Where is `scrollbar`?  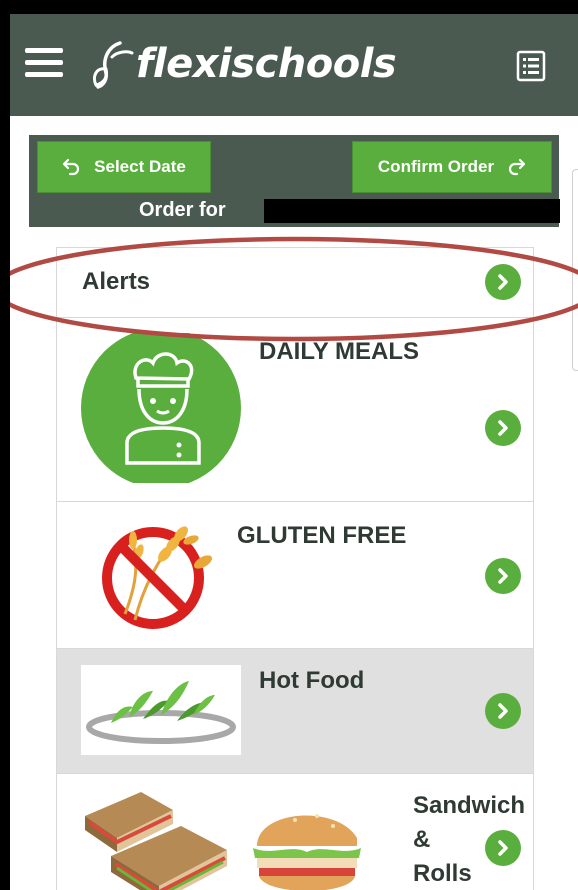
scrollbar is located at coordinates (575, 270).